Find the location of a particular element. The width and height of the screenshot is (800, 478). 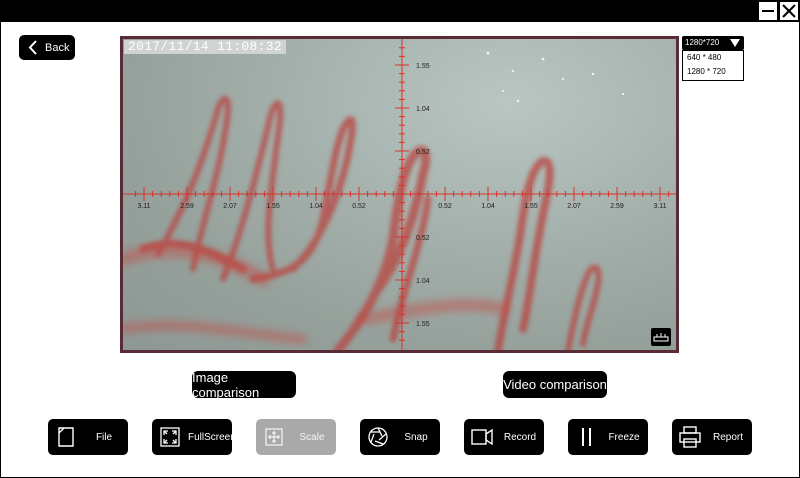

minimize-icon is located at coordinates (768, 11).